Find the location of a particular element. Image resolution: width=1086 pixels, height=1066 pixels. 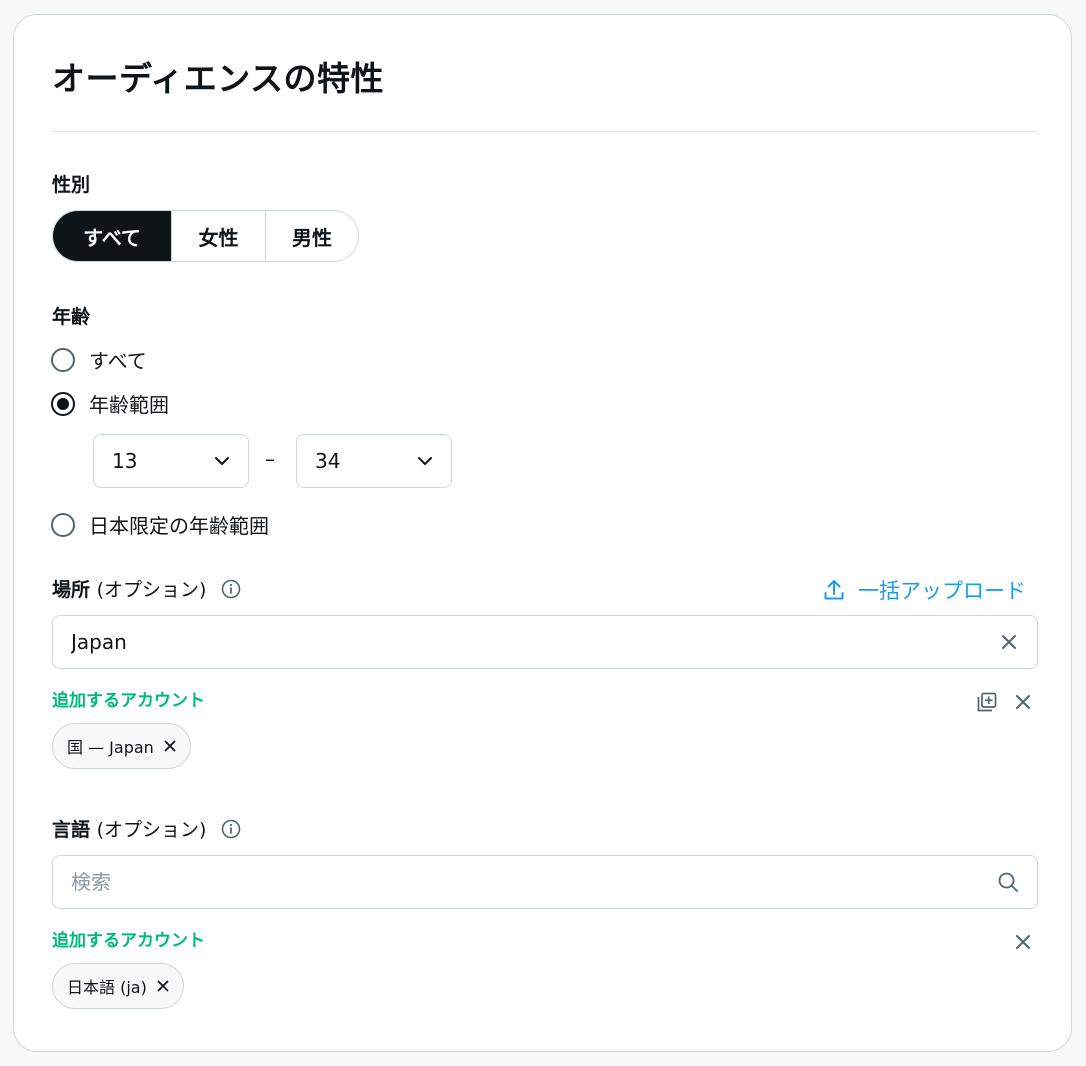

upload-icon is located at coordinates (834, 590).